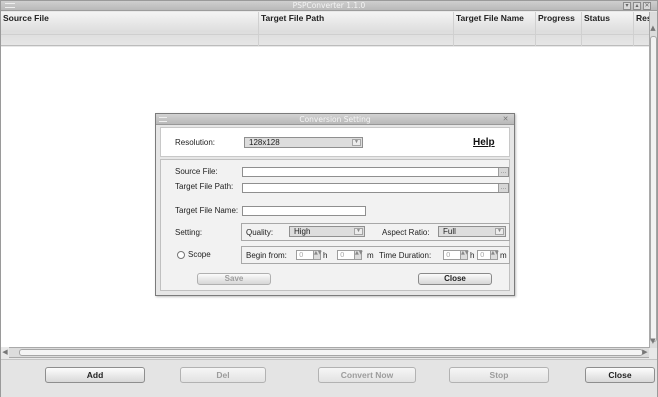  I want to click on begin-minute-unit: m, so click(370, 255).